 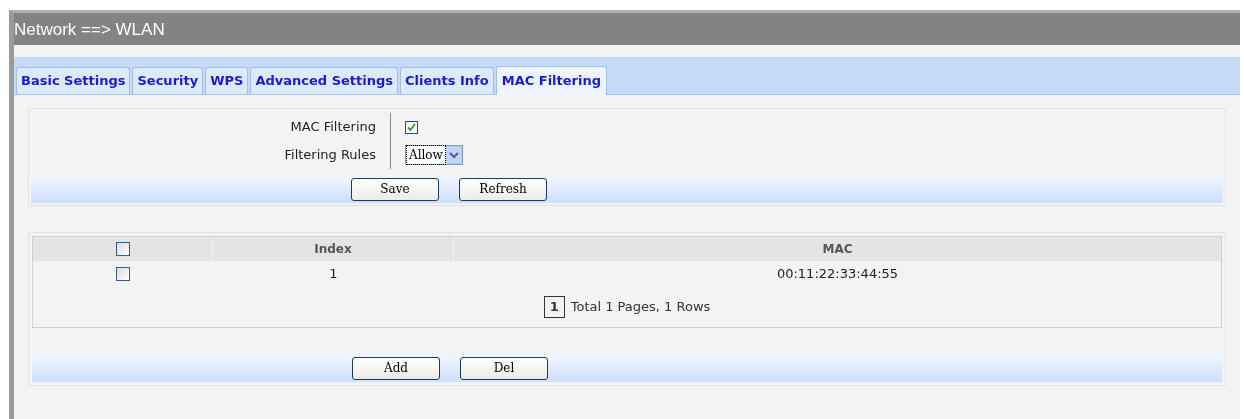 What do you see at coordinates (503, 189) in the screenshot?
I see `action-button: Refresh` at bounding box center [503, 189].